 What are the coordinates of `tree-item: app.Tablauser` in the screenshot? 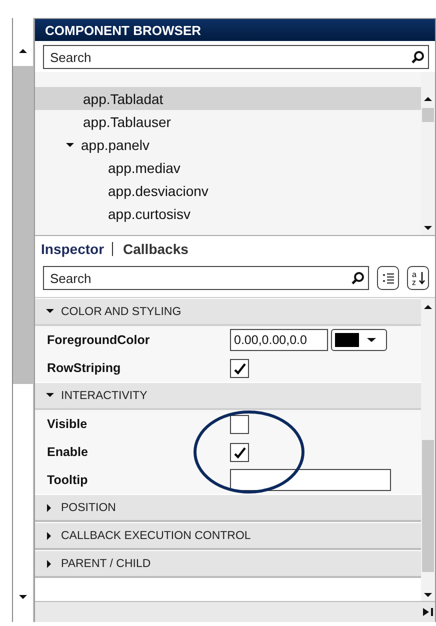 It's located at (228, 121).